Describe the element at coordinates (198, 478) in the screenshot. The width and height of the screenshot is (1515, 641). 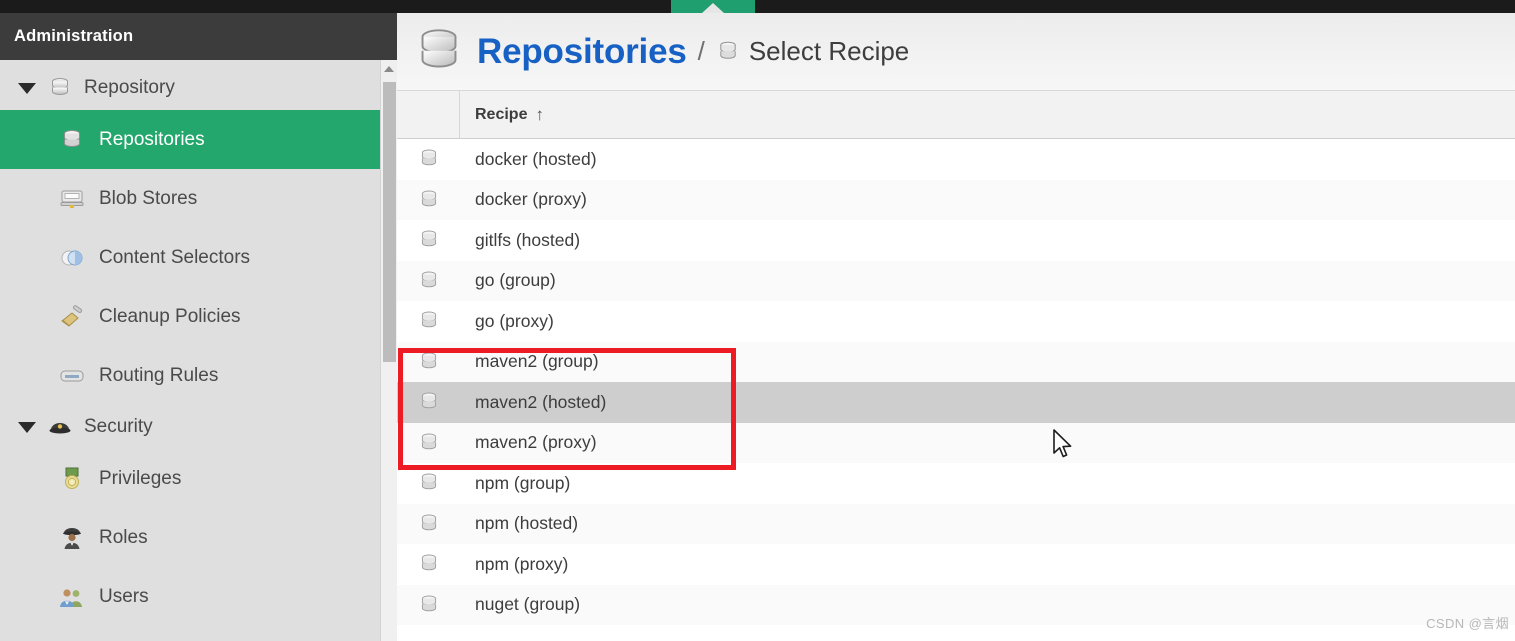
I see `sidebar-item-privileges: Privileges` at that location.